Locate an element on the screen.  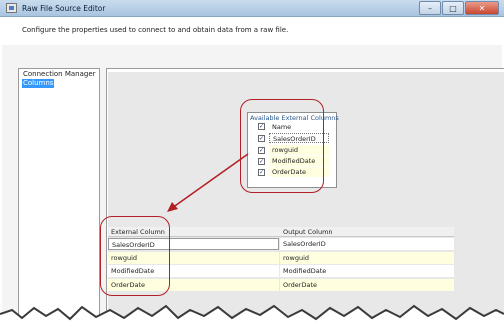
close-icon: ✕ is located at coordinates (482, 8).